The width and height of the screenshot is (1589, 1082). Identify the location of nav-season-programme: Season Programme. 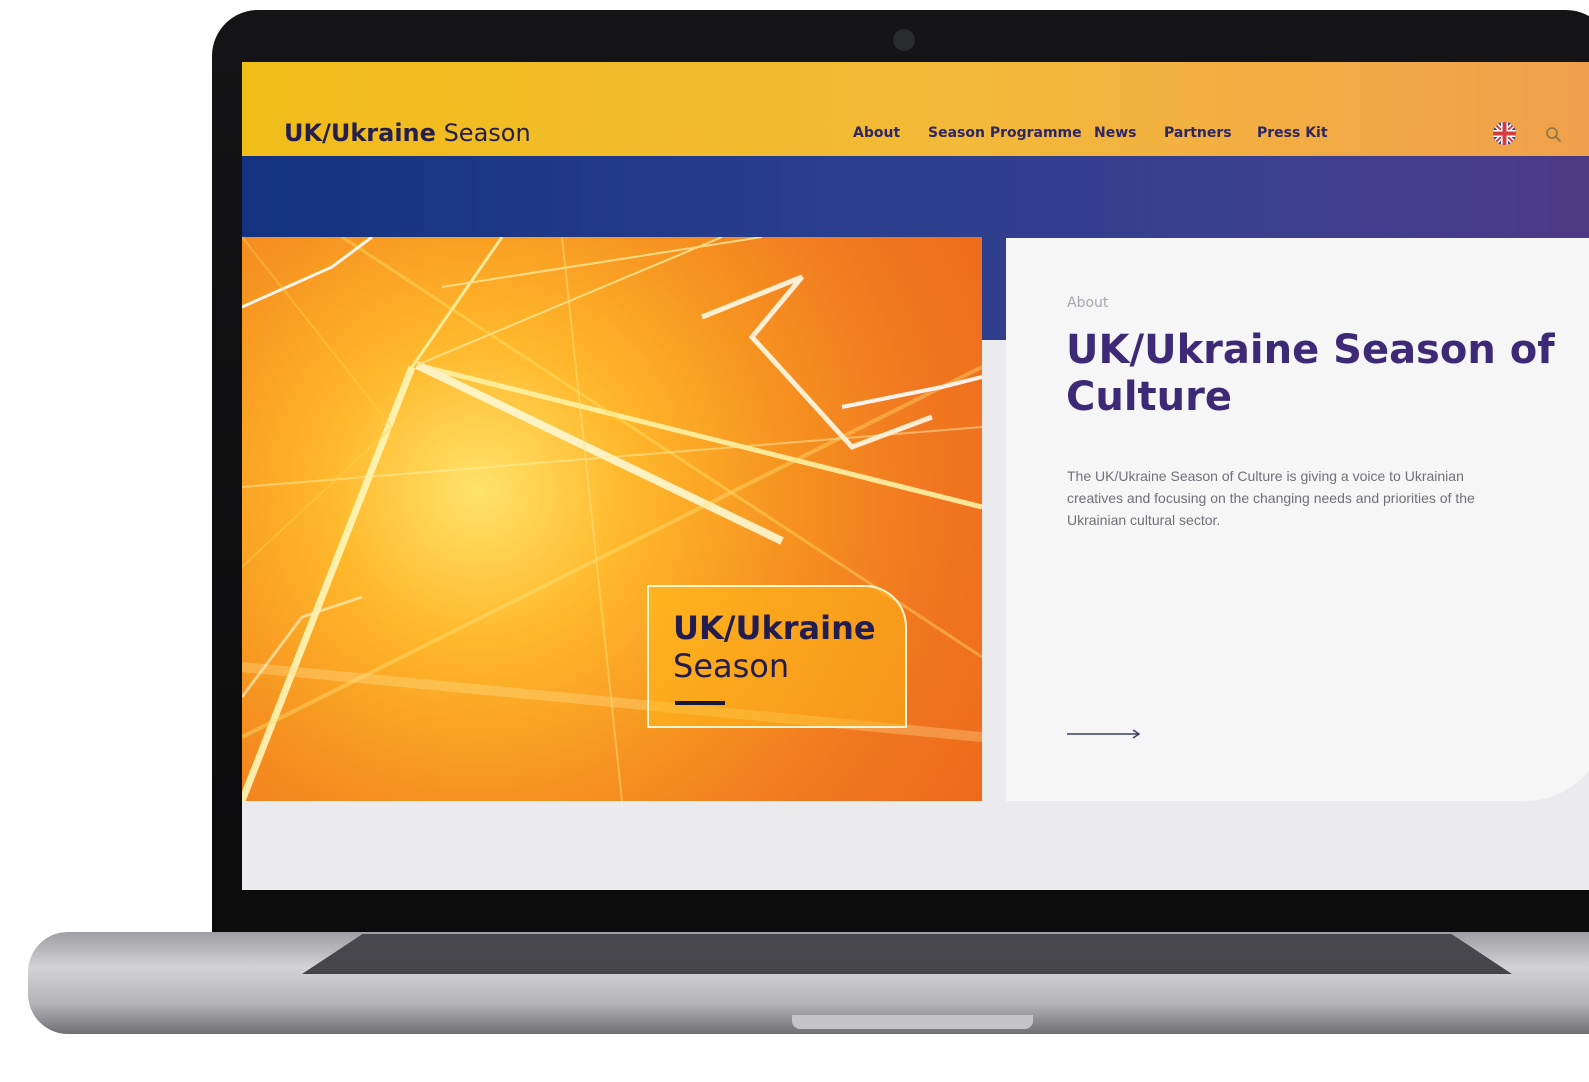
(1005, 133).